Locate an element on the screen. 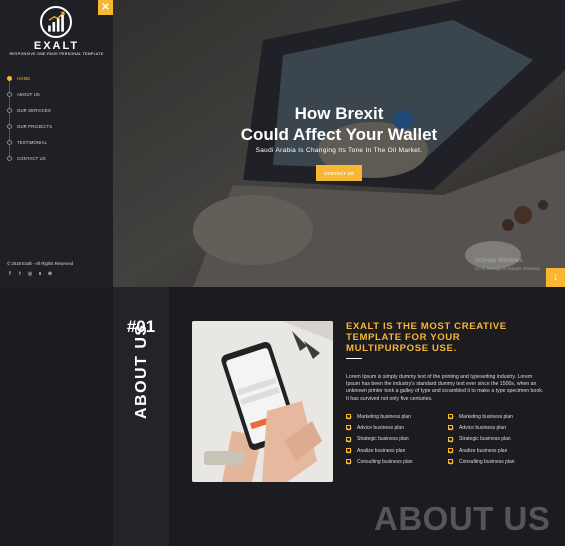  social-links: f t ◎ s ⊛ is located at coordinates (30, 274).